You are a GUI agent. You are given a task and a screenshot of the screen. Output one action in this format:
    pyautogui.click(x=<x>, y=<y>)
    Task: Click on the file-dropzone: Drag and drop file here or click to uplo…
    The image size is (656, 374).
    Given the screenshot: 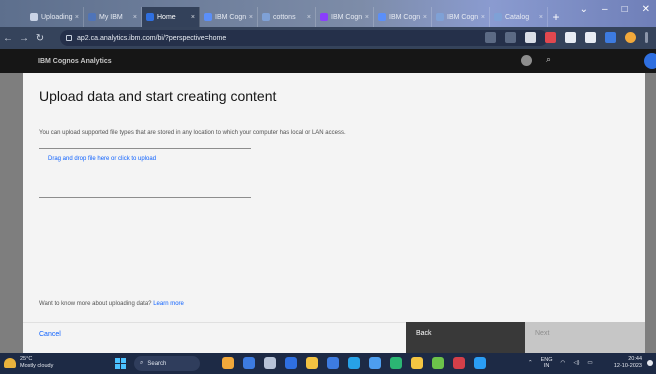 What is the action you would take?
    pyautogui.click(x=145, y=173)
    